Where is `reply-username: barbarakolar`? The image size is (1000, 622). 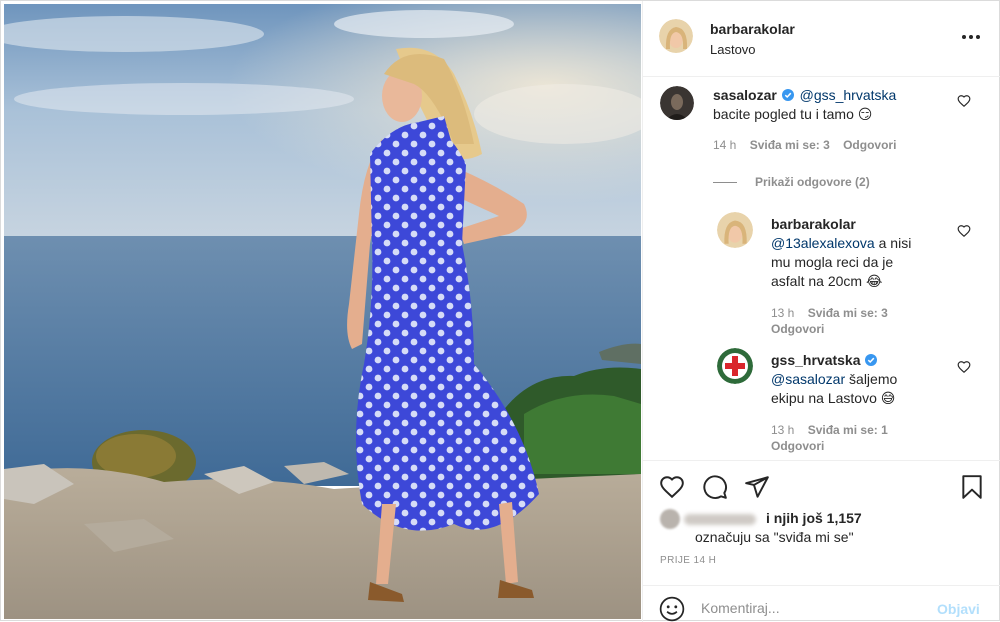
reply-username: barbarakolar is located at coordinates (813, 224).